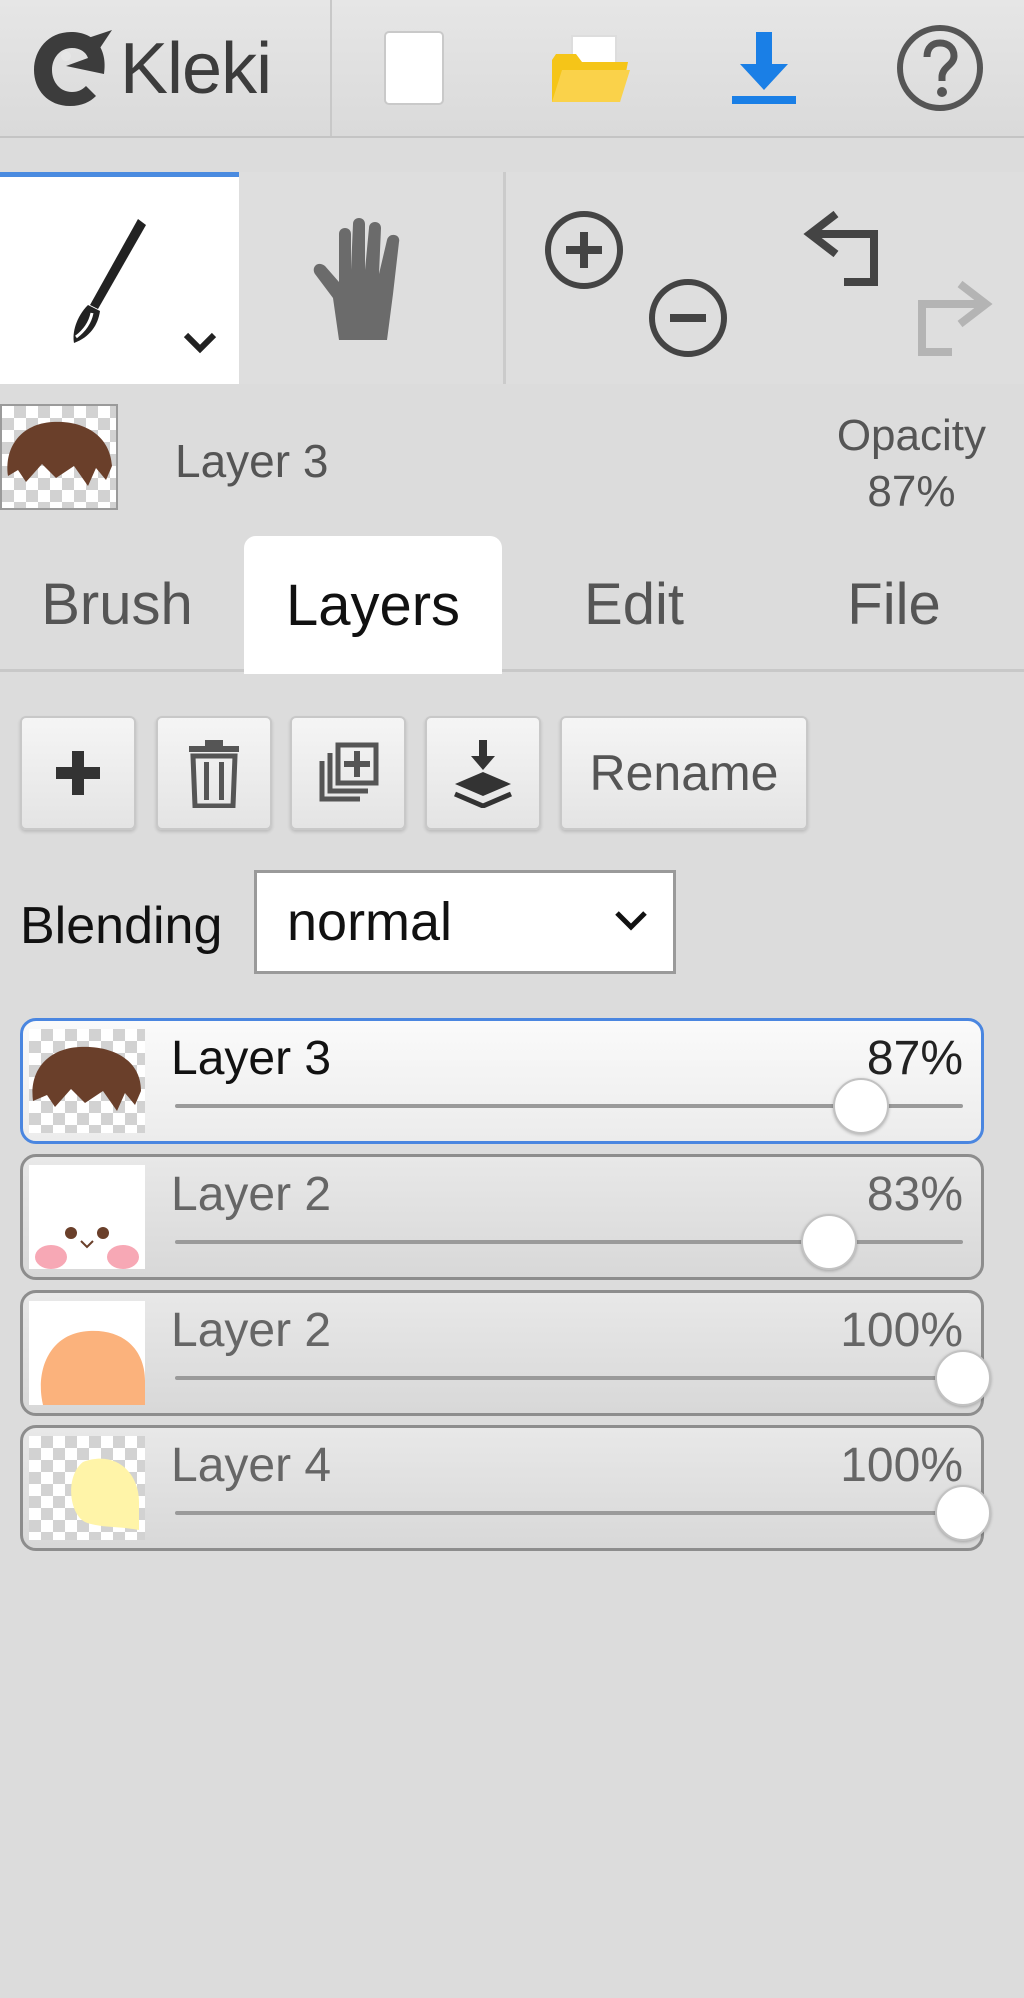 This screenshot has height=1998, width=1024. I want to click on layer-name: Layer 4, so click(251, 1465).